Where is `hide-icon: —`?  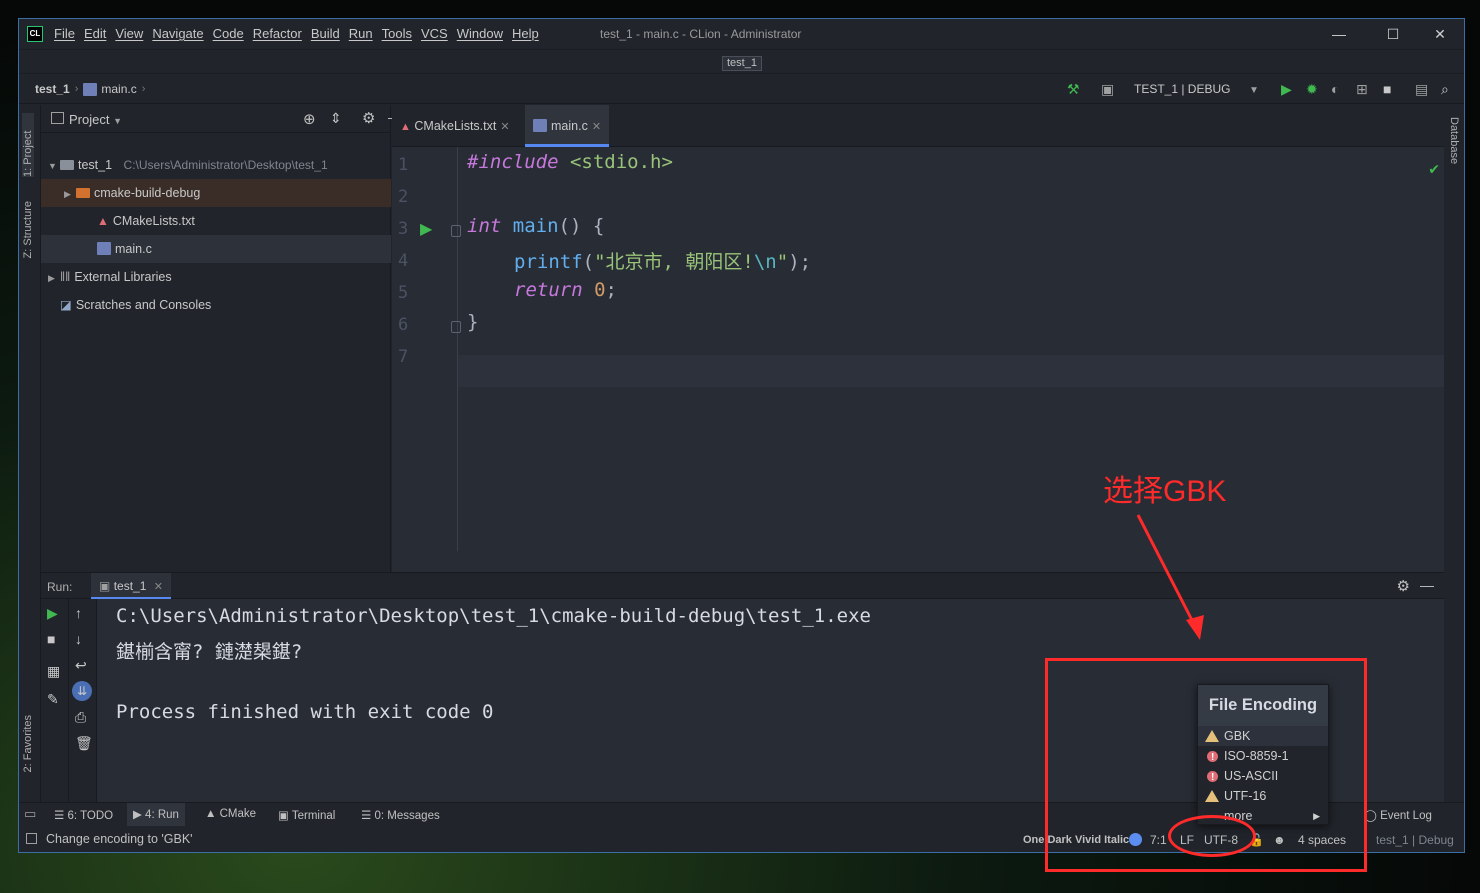 hide-icon: — is located at coordinates (1427, 585).